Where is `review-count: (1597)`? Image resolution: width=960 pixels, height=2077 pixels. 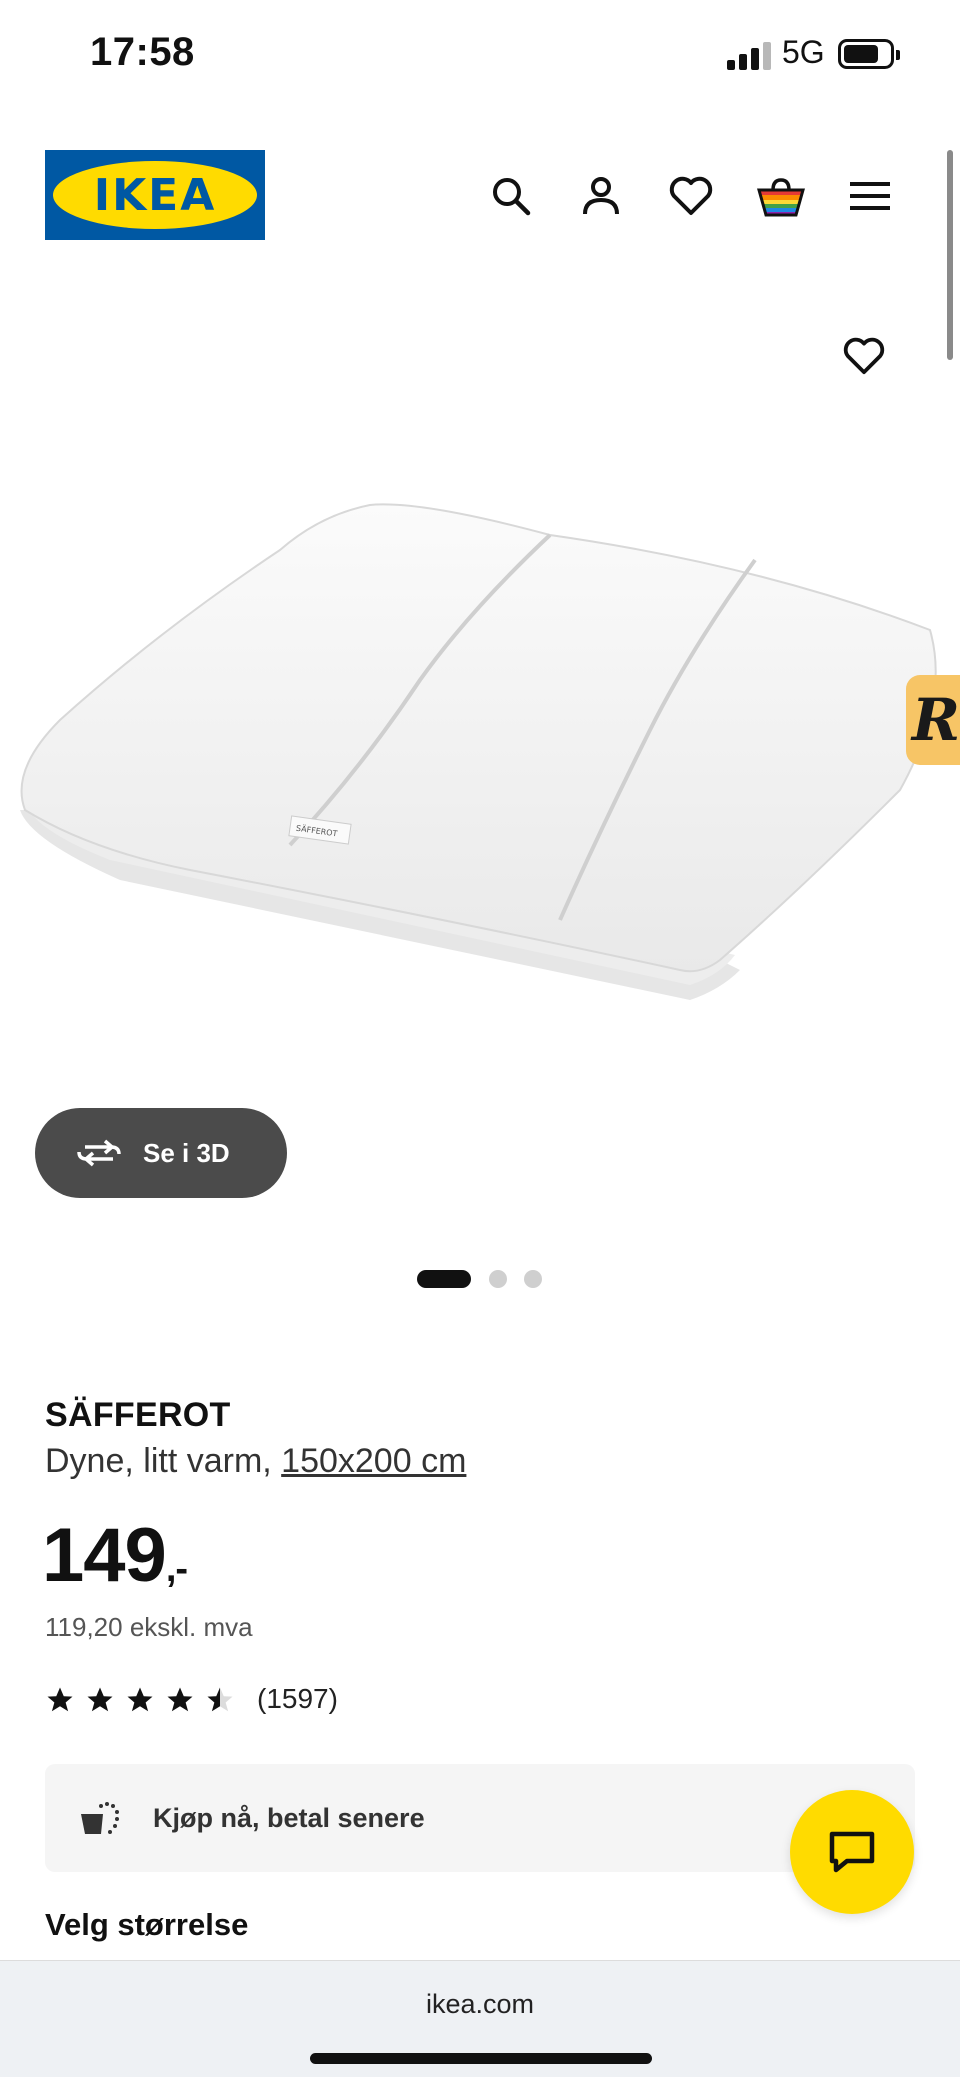
review-count: (1597) is located at coordinates (297, 1699).